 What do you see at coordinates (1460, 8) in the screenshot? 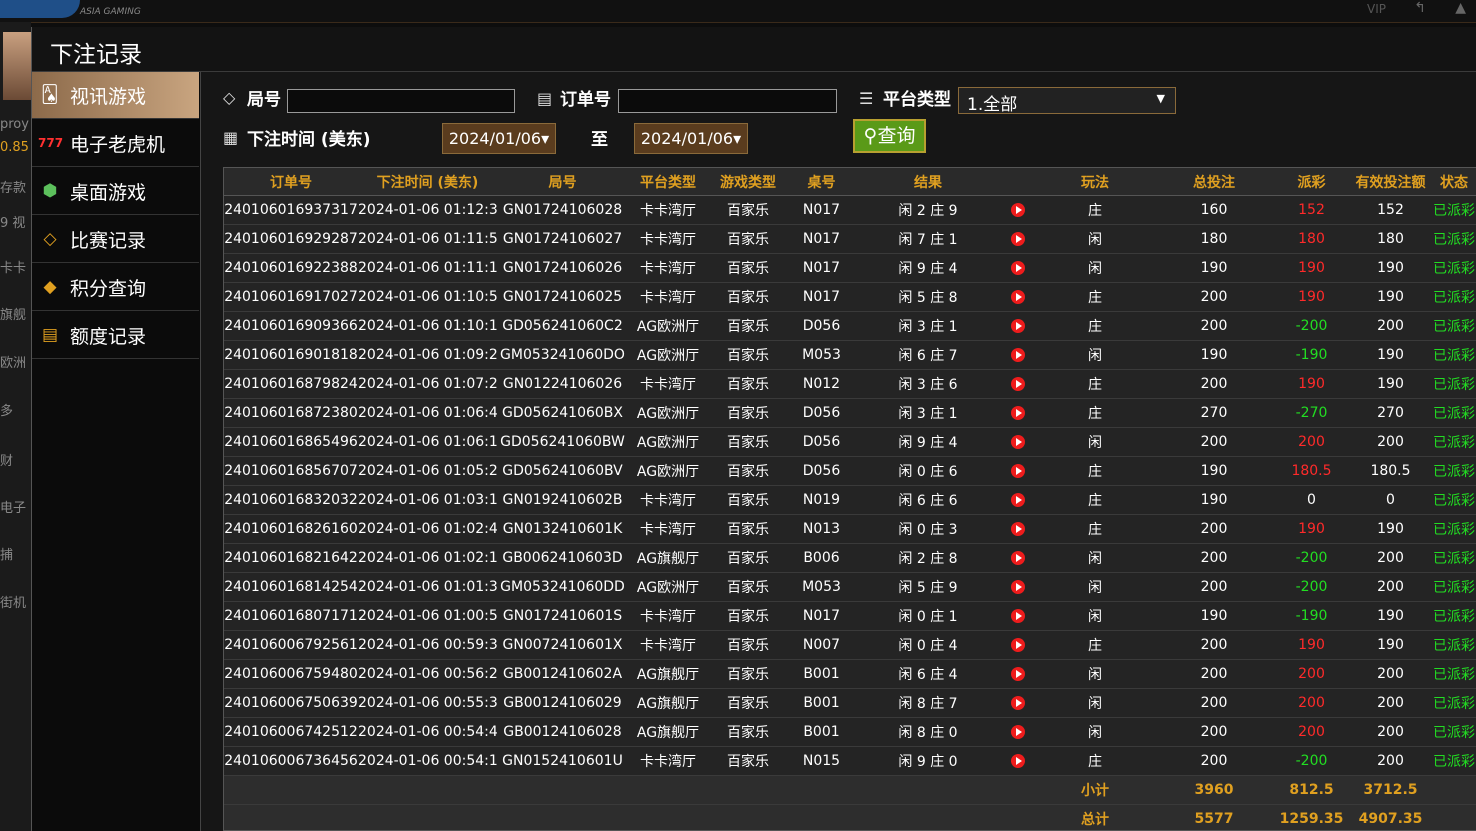
I see `user-icon: ▲` at bounding box center [1460, 8].